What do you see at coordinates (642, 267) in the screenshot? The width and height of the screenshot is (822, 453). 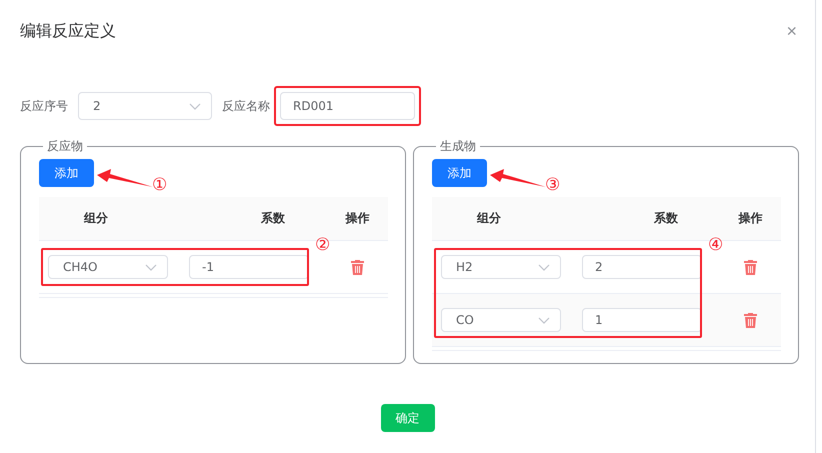 I see `input-field: 2` at bounding box center [642, 267].